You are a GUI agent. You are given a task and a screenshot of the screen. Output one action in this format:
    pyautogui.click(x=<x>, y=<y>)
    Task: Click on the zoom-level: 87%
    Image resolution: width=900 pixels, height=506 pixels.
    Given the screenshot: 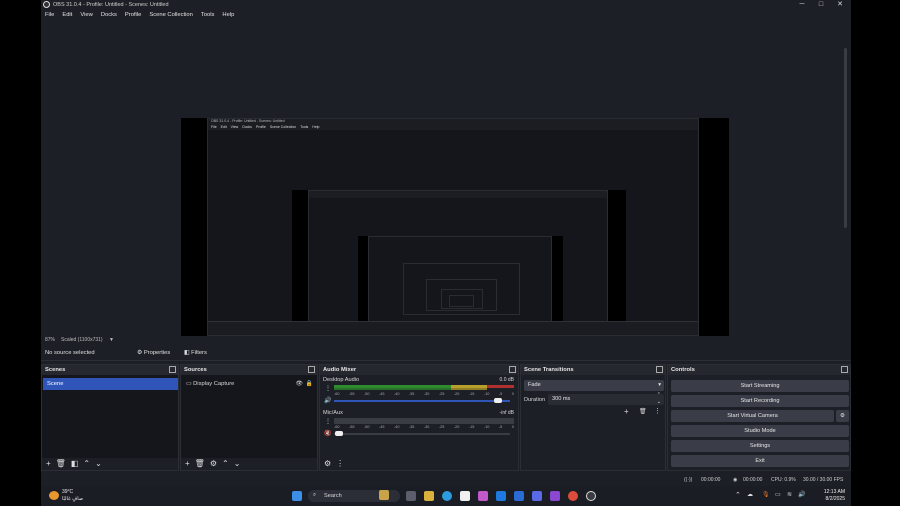 What is the action you would take?
    pyautogui.click(x=50, y=340)
    